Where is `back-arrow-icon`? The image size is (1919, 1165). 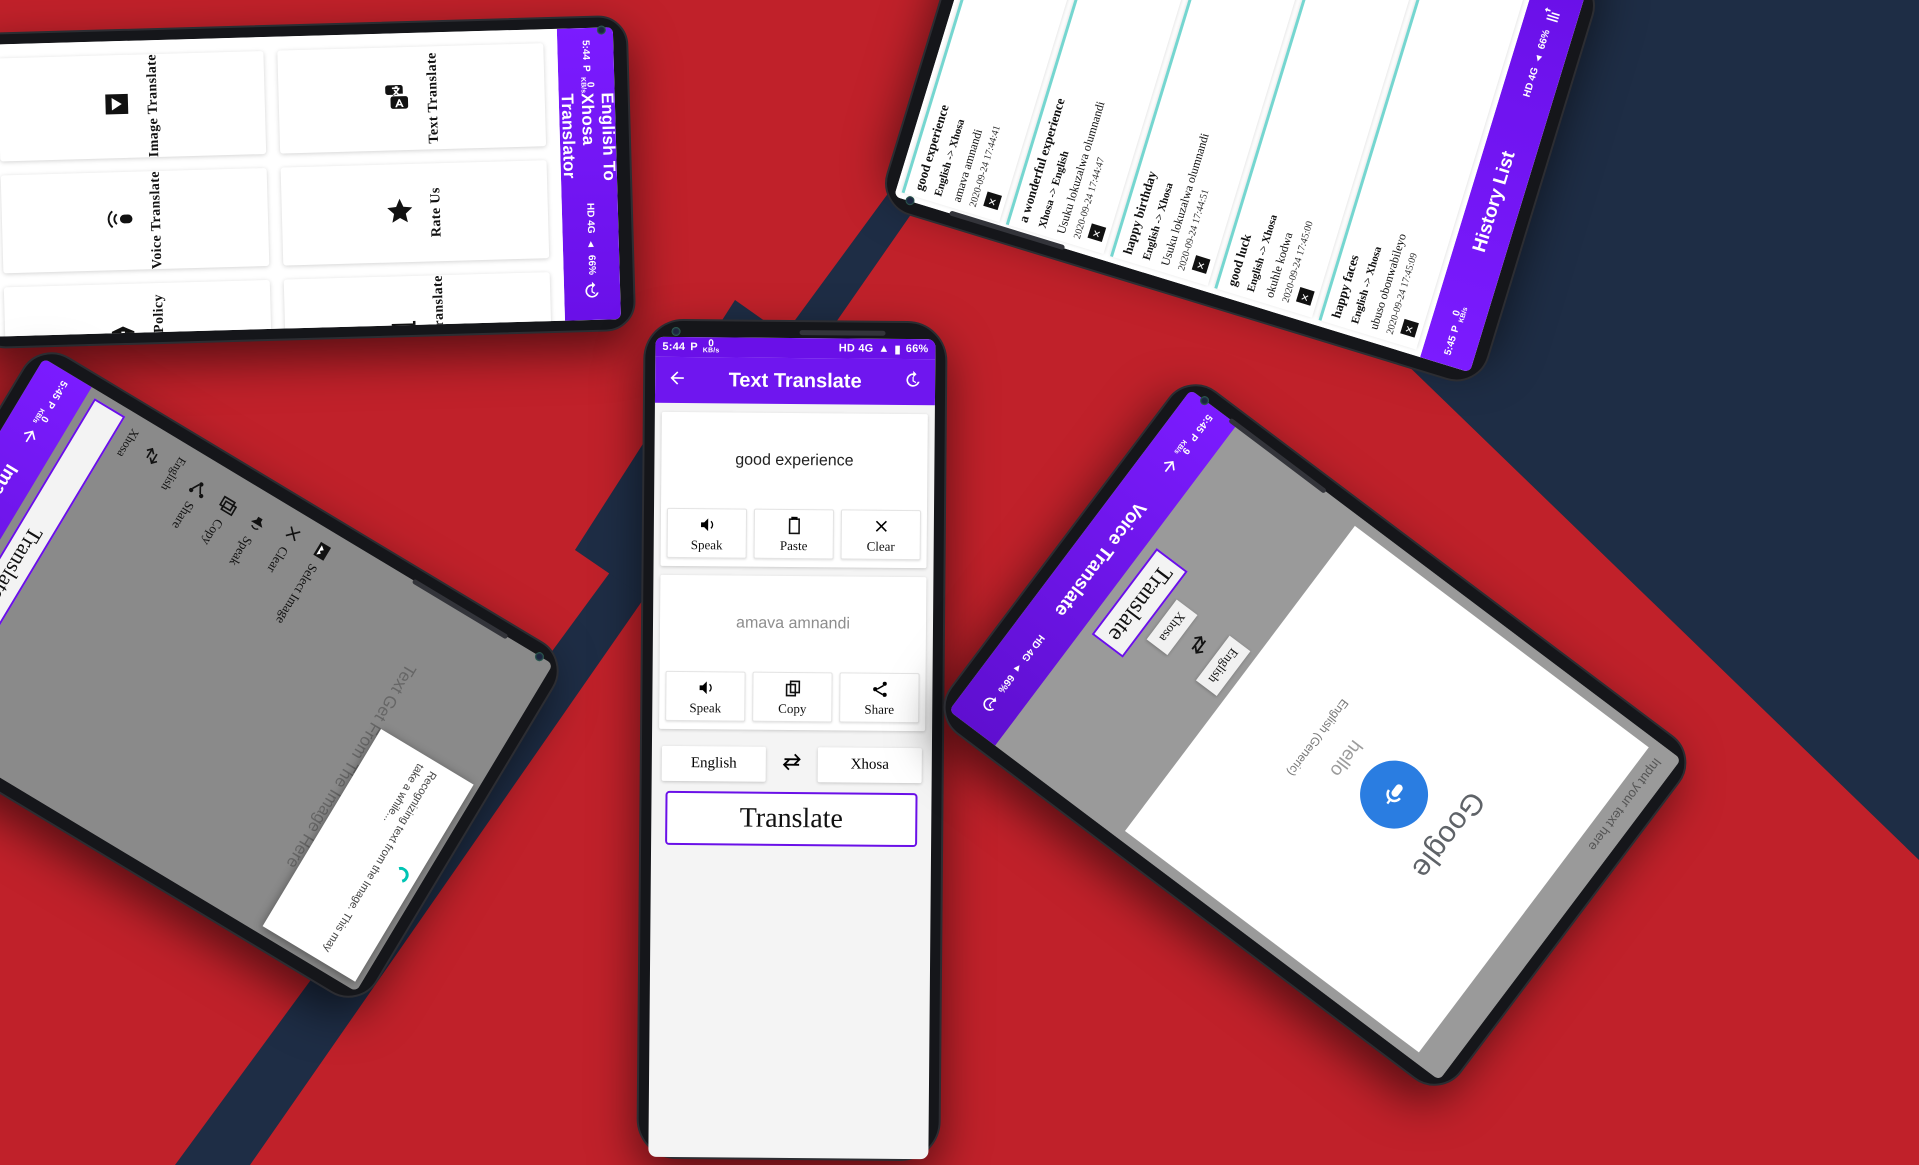 back-arrow-icon is located at coordinates (677, 379).